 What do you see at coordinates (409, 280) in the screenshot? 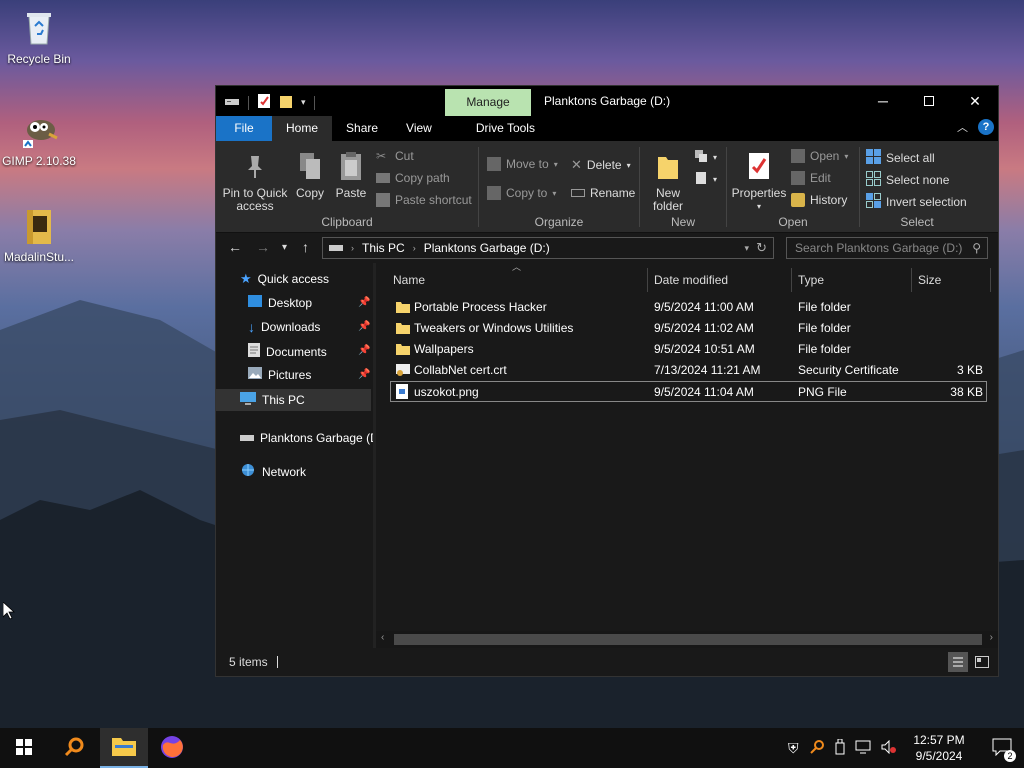
I see `column-header-name: Name` at bounding box center [409, 280].